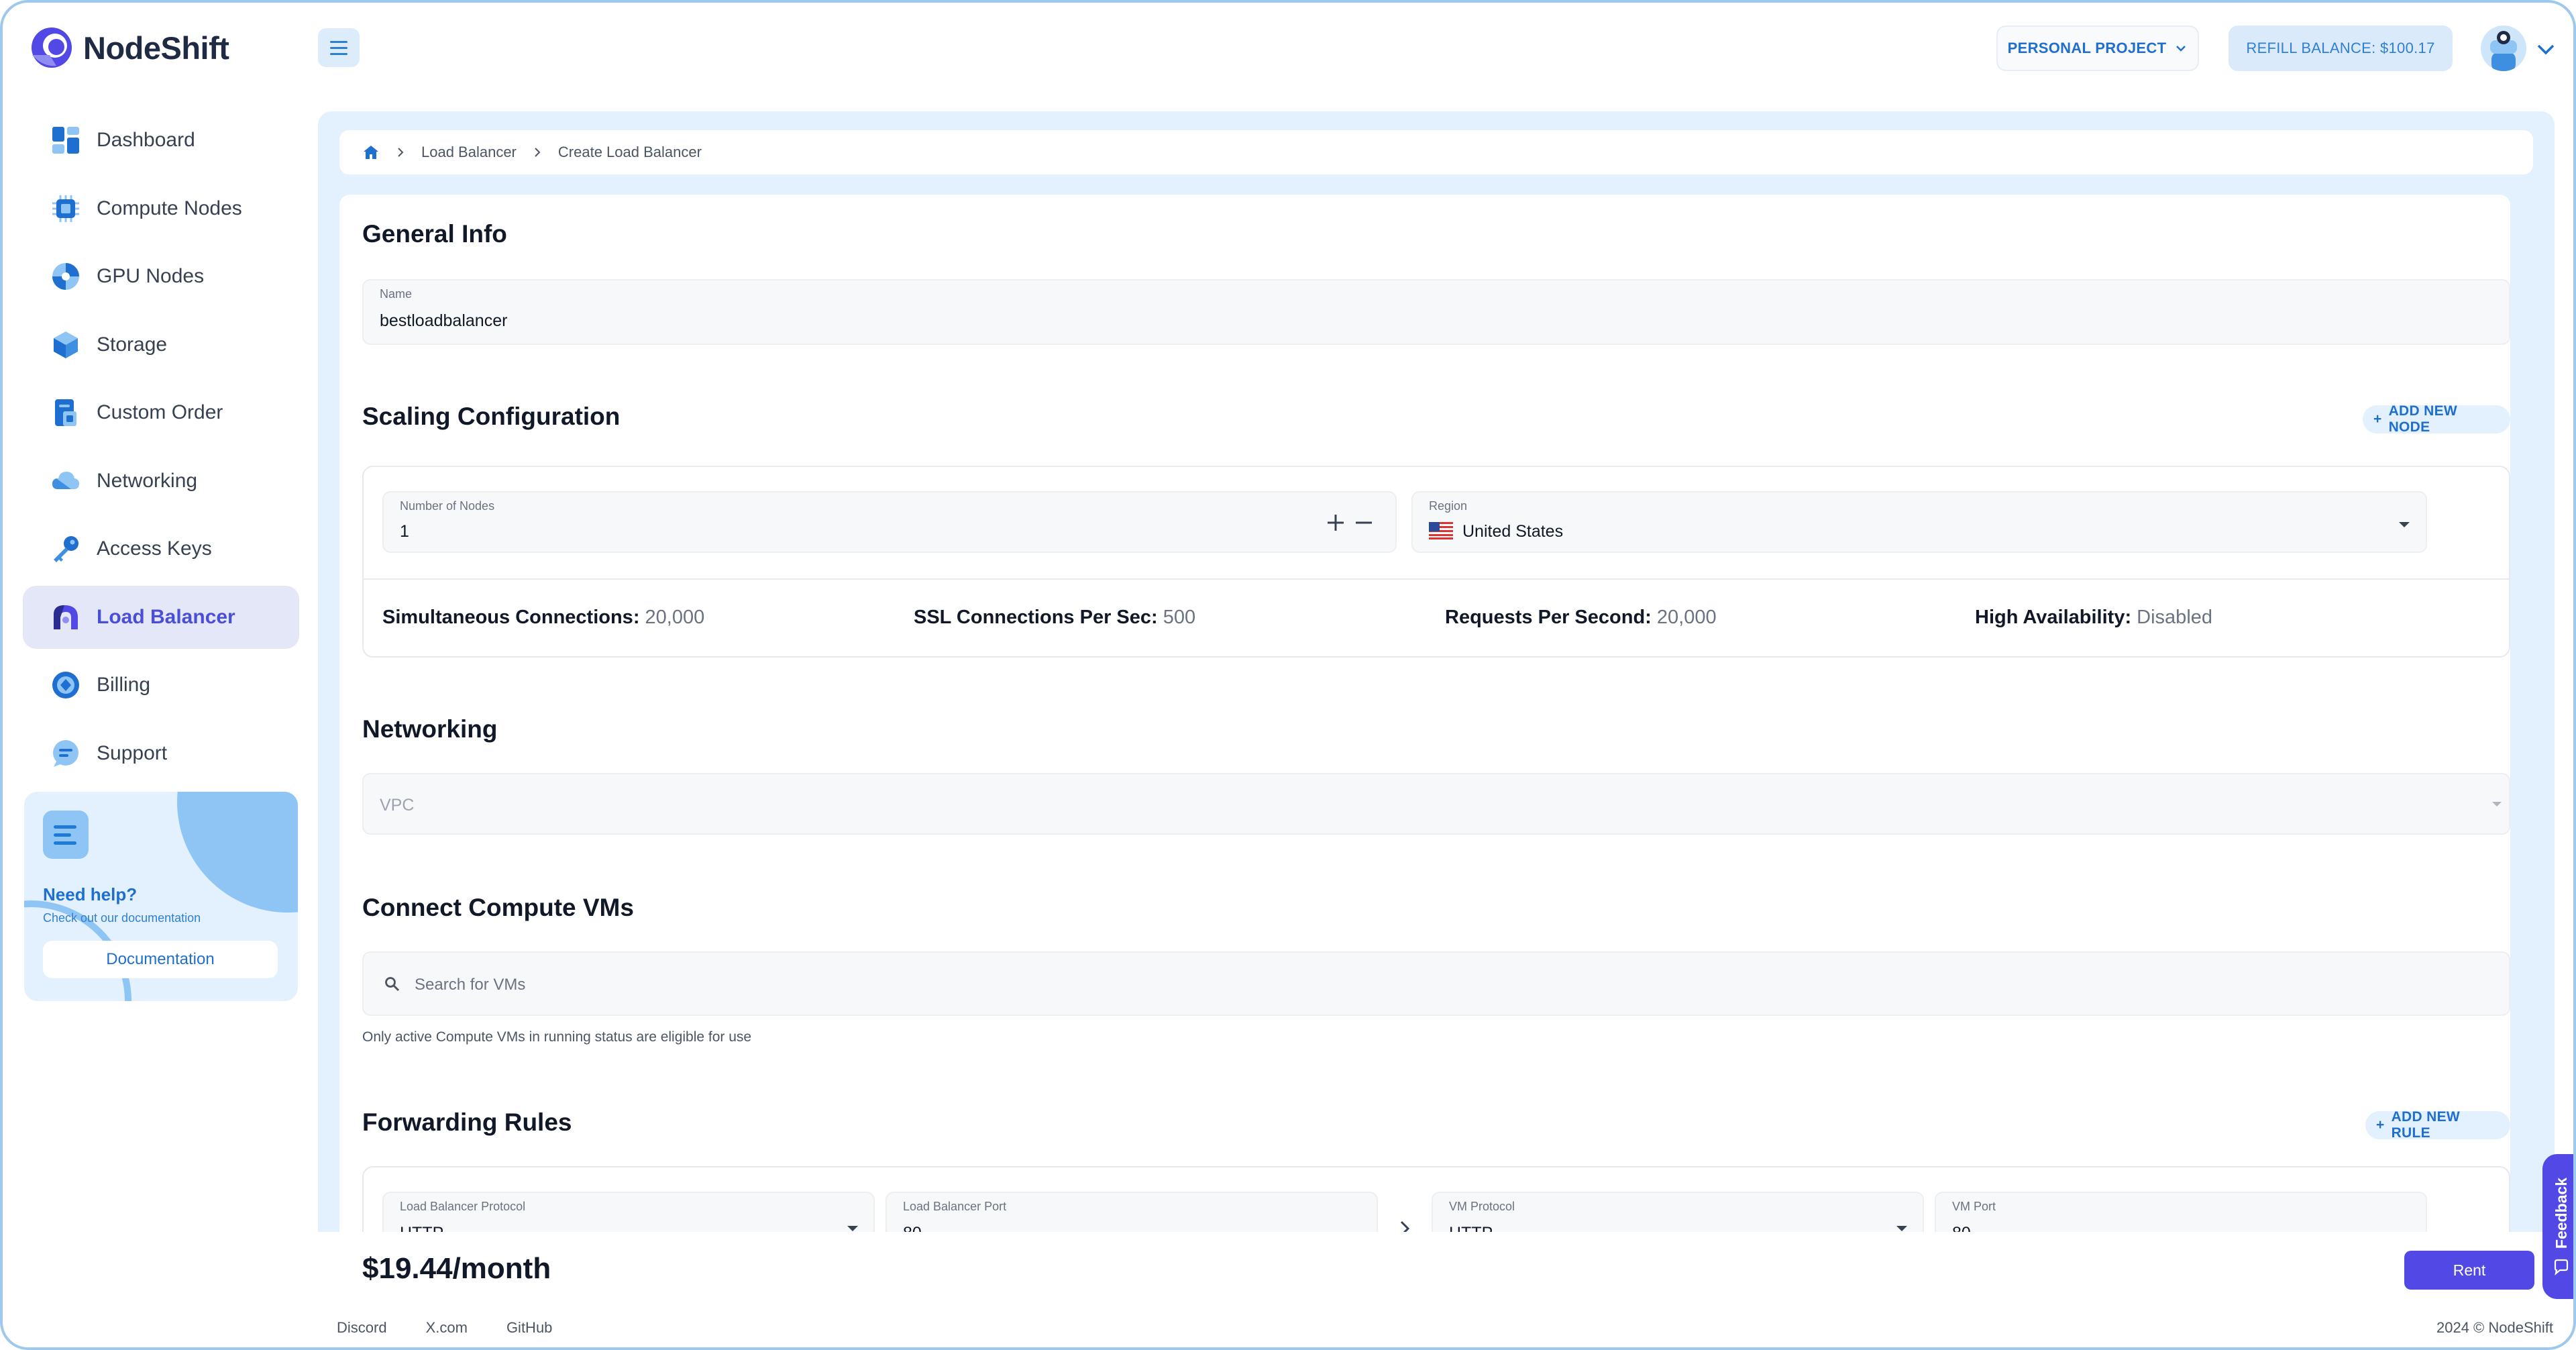  Describe the element at coordinates (132, 344) in the screenshot. I see `sidebar-item-label: Storage` at that location.